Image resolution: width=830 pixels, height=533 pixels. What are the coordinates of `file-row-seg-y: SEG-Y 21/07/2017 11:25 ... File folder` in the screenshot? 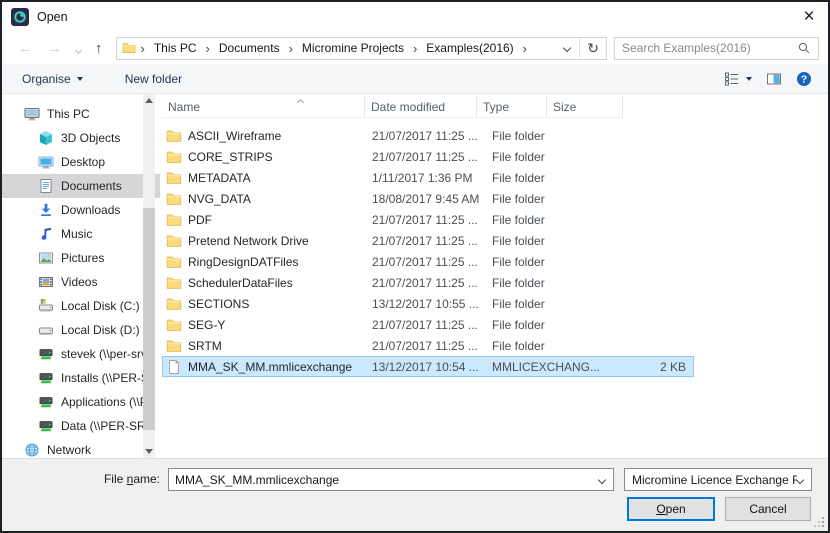 It's located at (428, 324).